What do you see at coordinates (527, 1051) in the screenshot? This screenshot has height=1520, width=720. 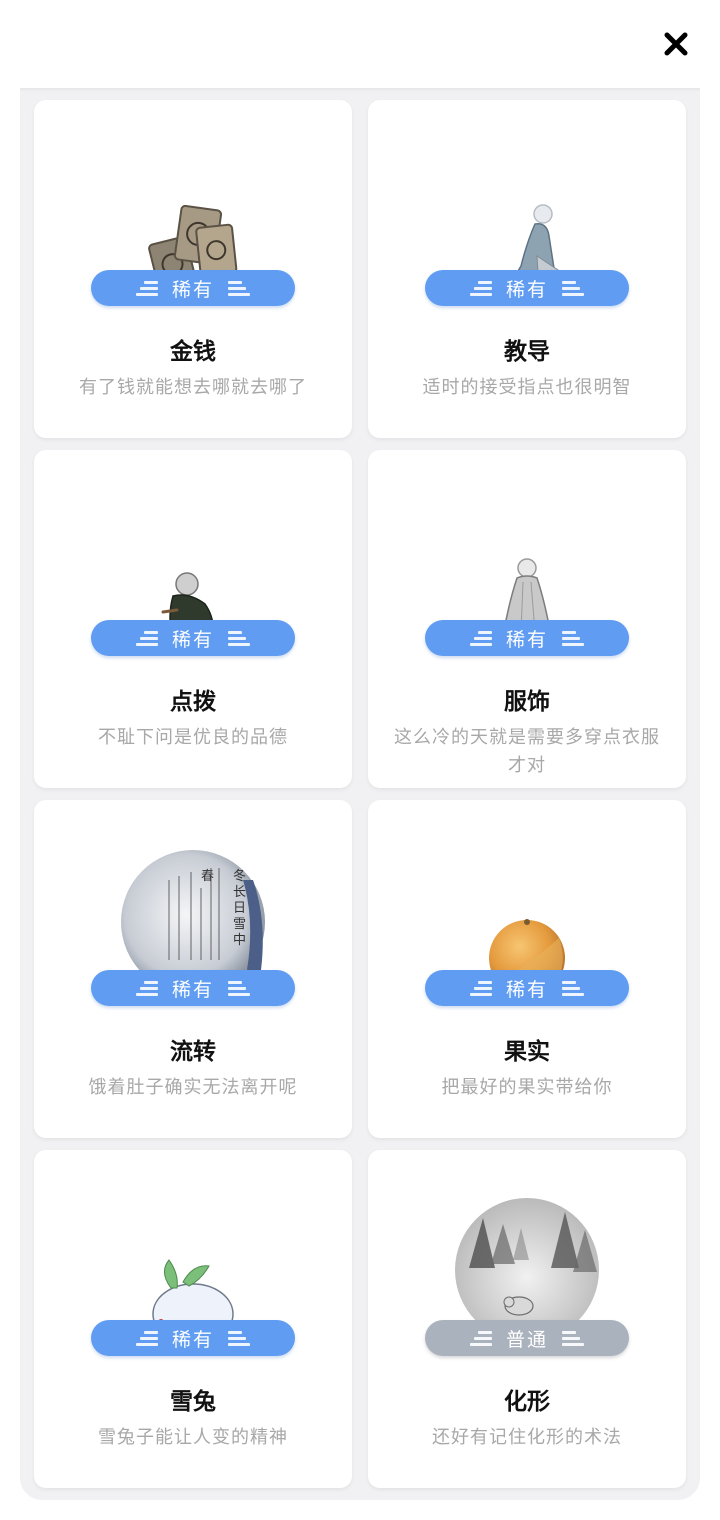 I see `item-name: 果实` at bounding box center [527, 1051].